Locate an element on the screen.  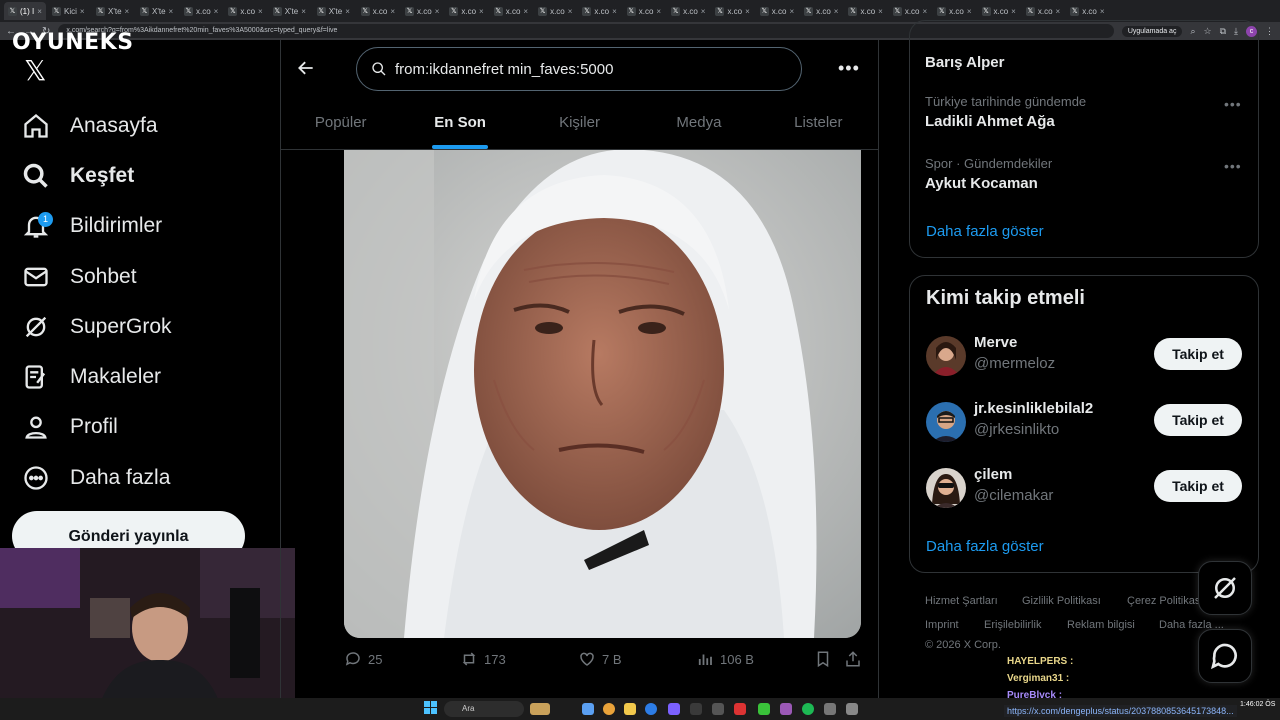
who-to-follow-show-more-link: Daha fazla göster is located at coordinates (985, 546).